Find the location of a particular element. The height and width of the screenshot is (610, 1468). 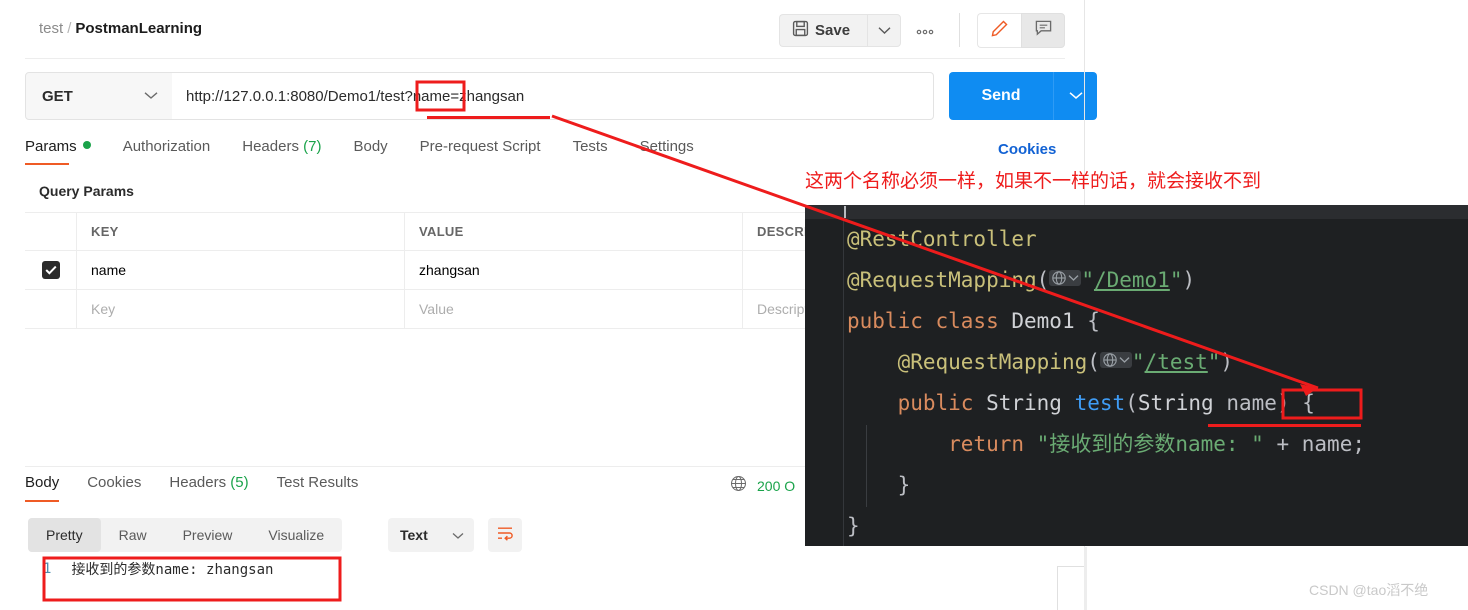

code-token: test is located at coordinates (1100, 403).